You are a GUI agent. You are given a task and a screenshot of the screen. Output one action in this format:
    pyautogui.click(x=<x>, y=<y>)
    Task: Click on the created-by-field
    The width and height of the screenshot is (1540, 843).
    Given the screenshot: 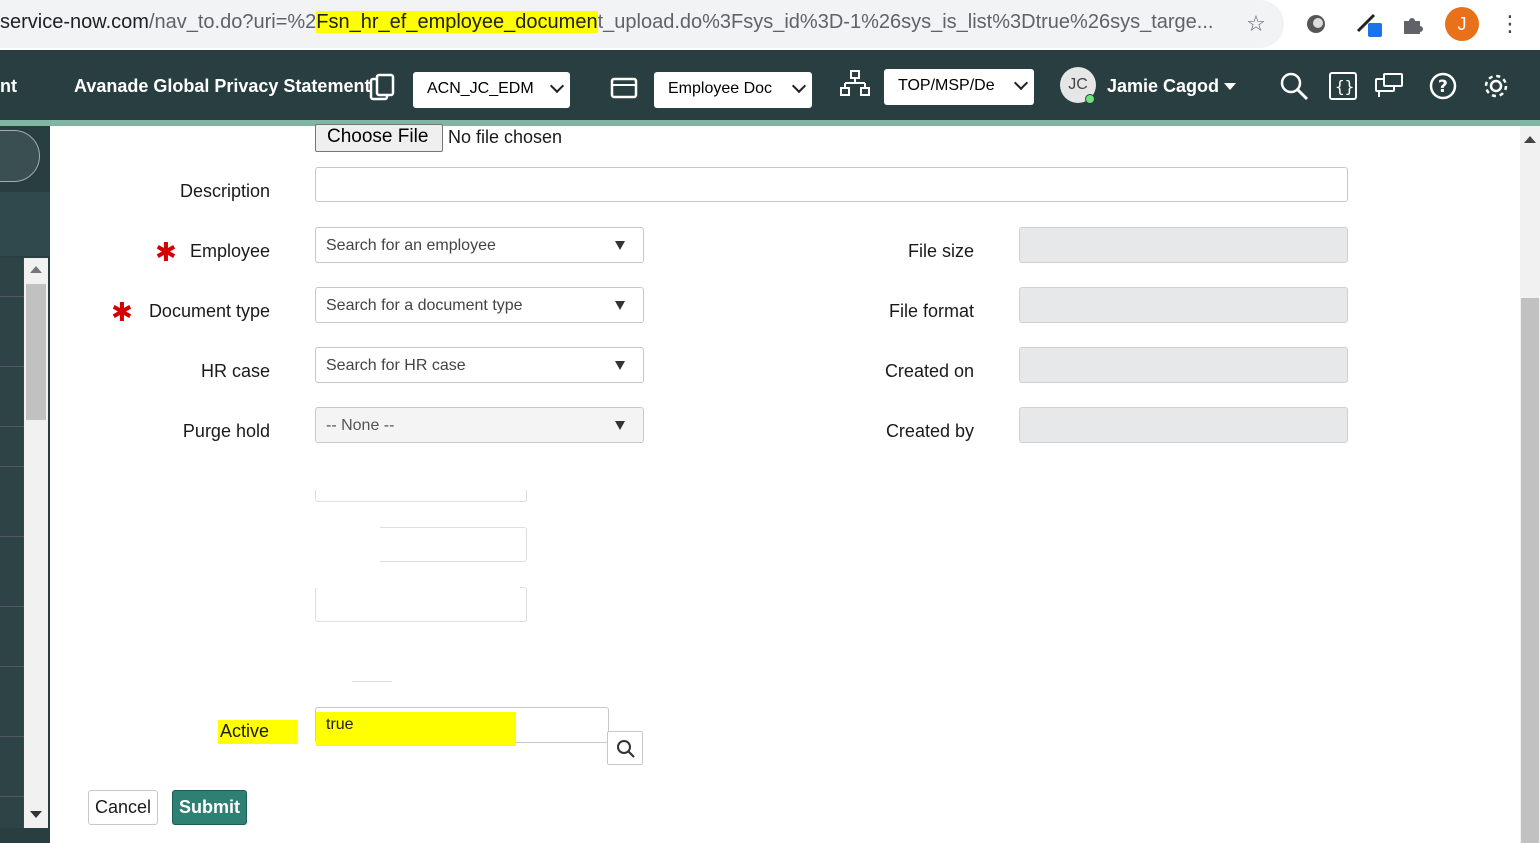 What is the action you would take?
    pyautogui.click(x=1183, y=425)
    